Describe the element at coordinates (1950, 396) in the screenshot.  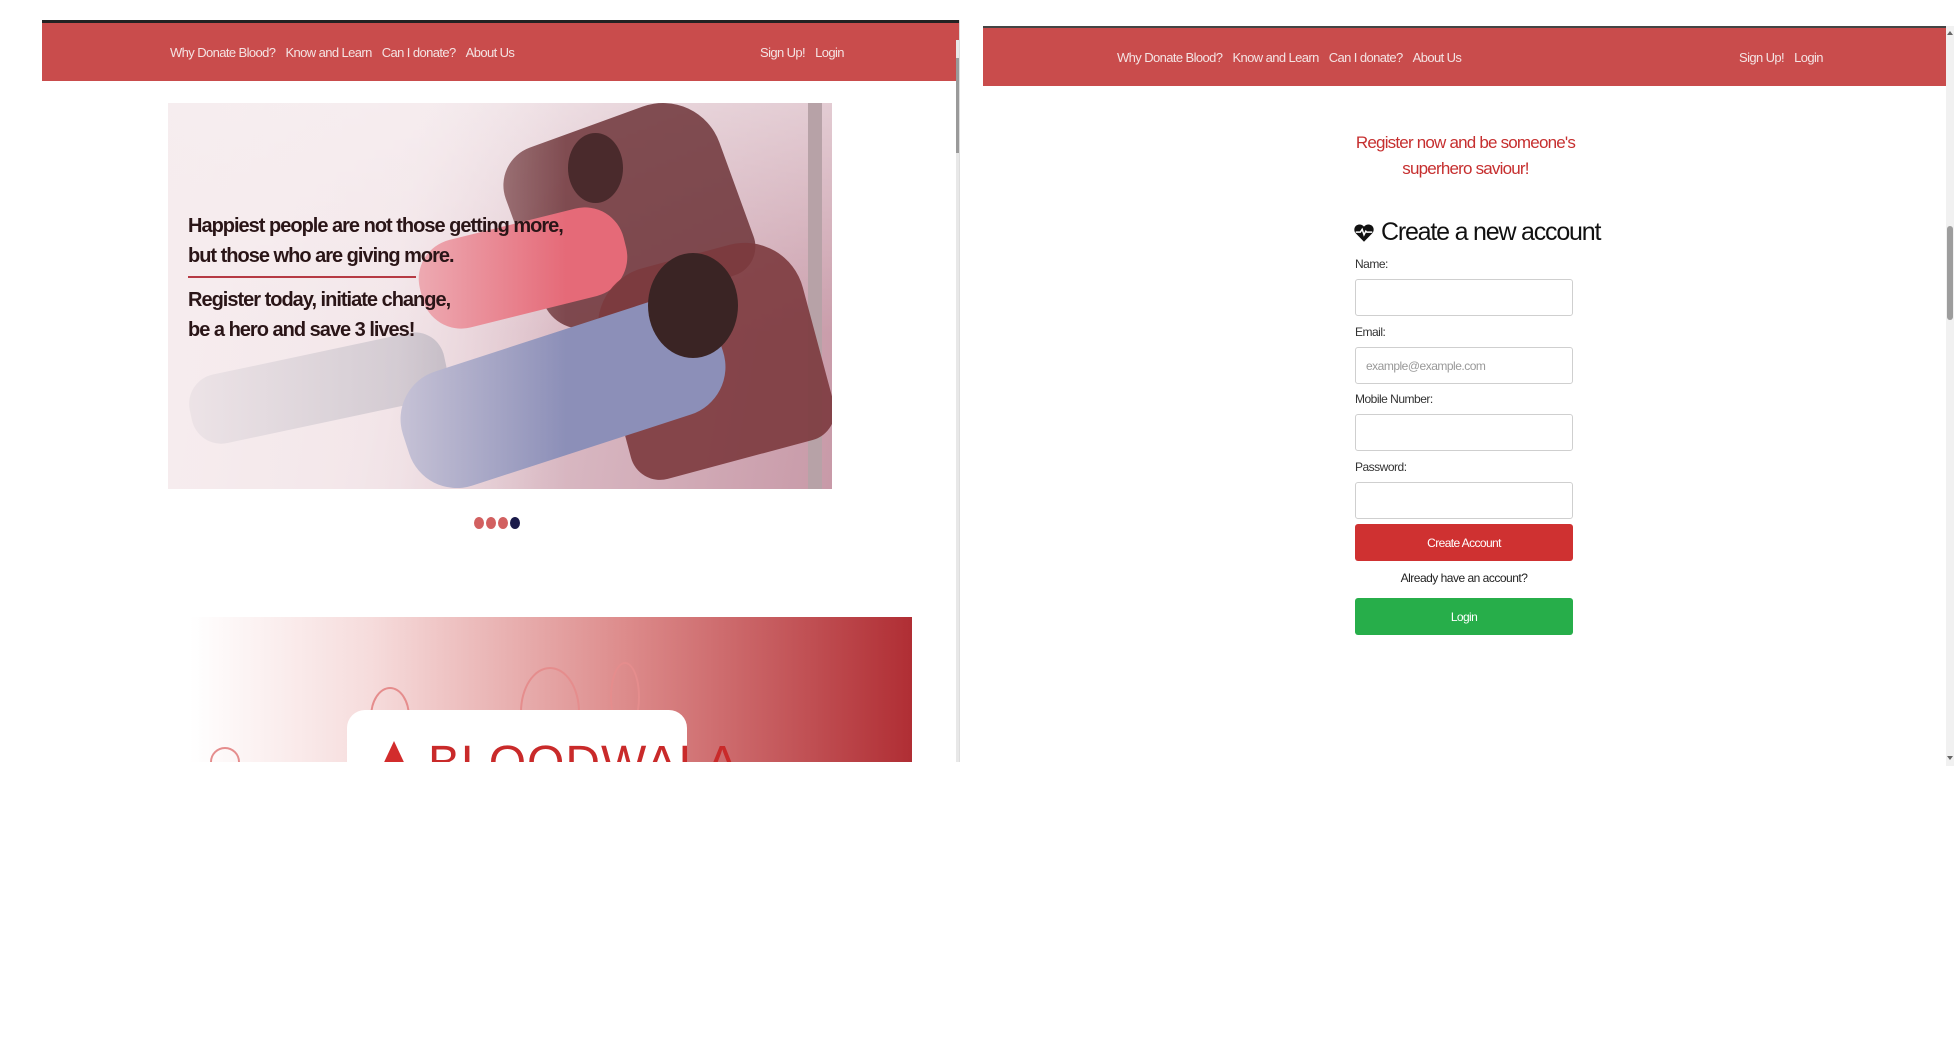
I see `right-scrollbar` at that location.